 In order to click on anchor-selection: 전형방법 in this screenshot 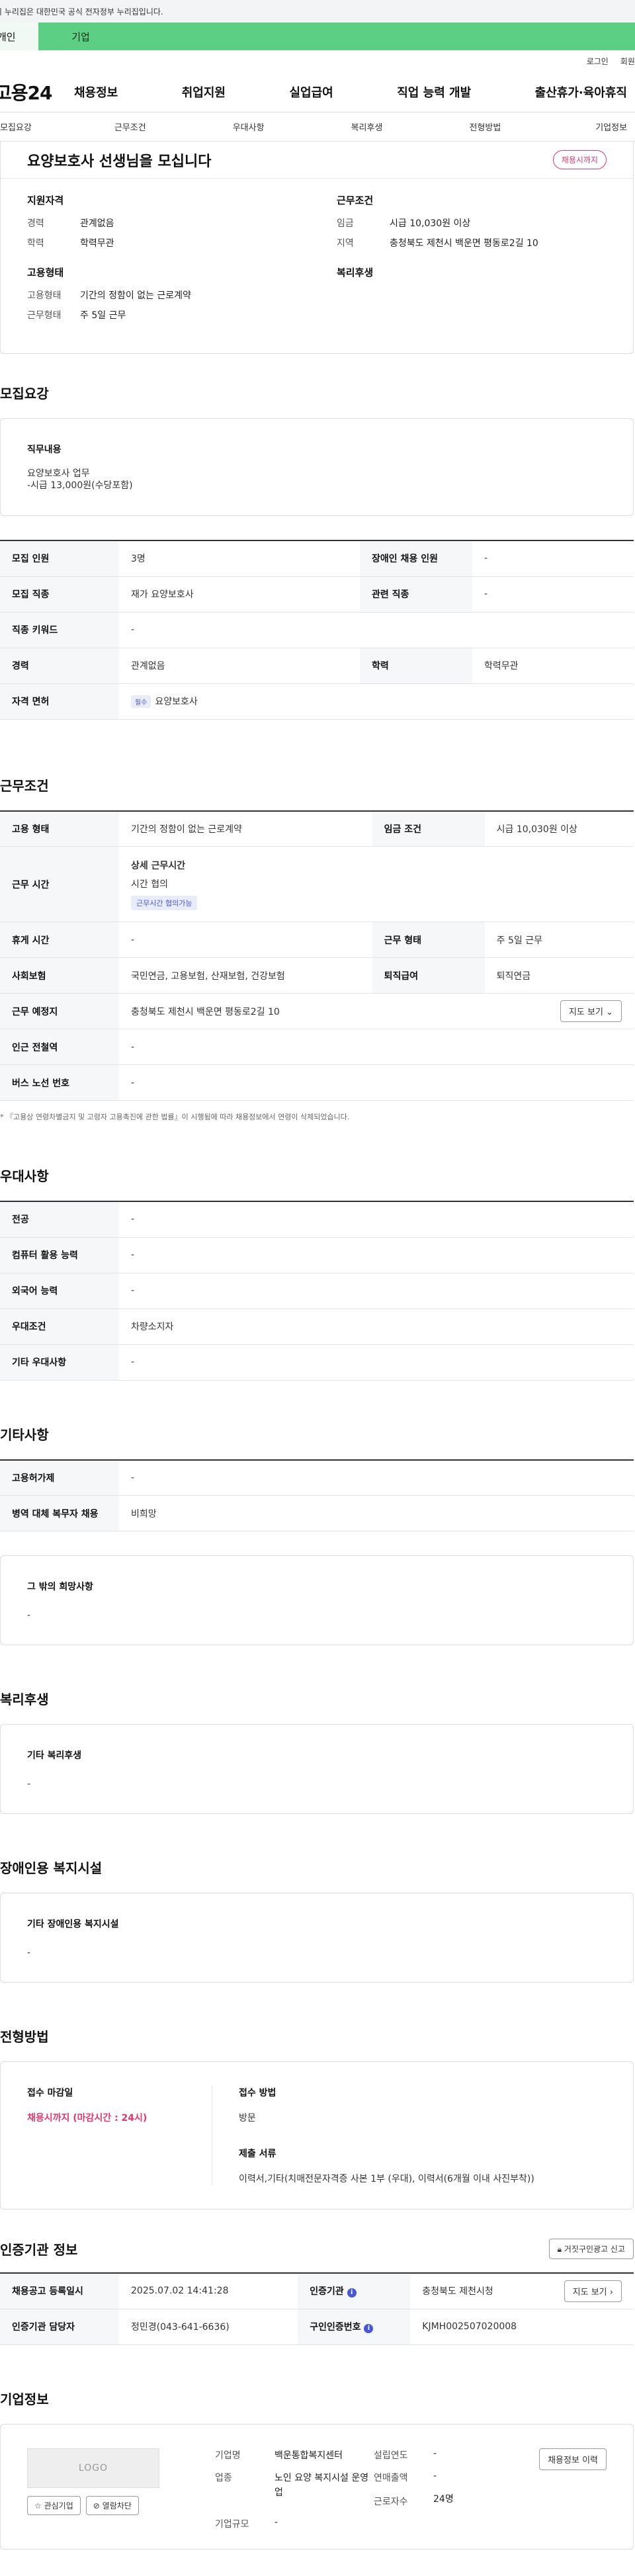, I will do `click(485, 126)`.